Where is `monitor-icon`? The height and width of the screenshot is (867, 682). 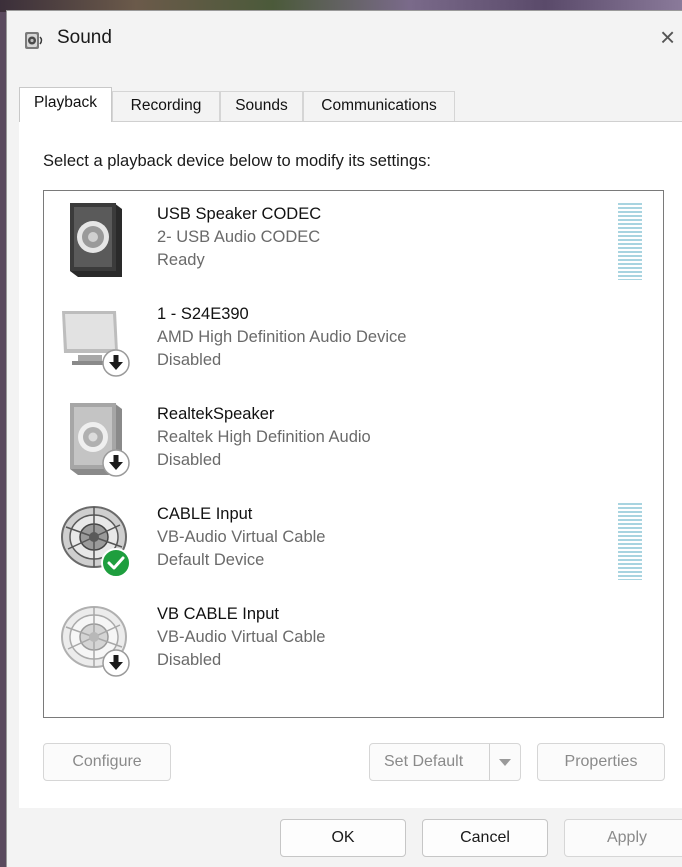 monitor-icon is located at coordinates (96, 344).